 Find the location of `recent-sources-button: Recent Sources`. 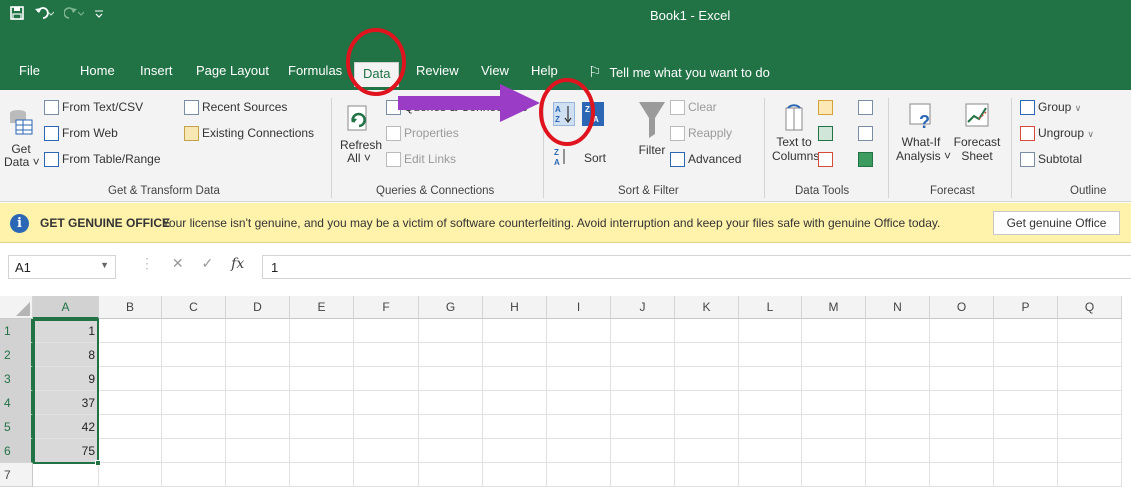

recent-sources-button: Recent Sources is located at coordinates (235, 108).